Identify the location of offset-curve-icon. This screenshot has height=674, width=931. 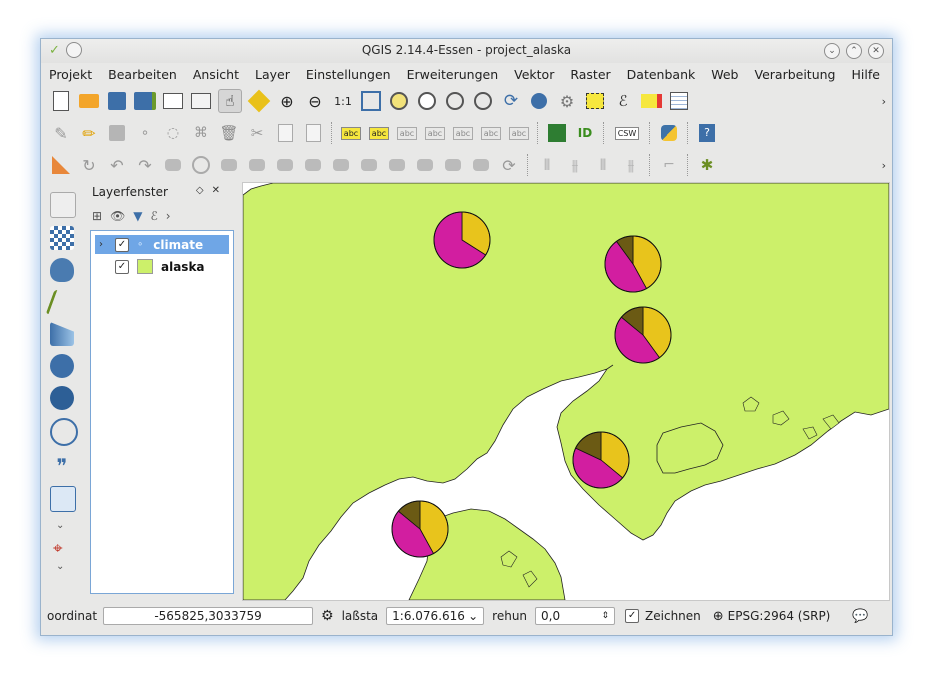
(369, 165).